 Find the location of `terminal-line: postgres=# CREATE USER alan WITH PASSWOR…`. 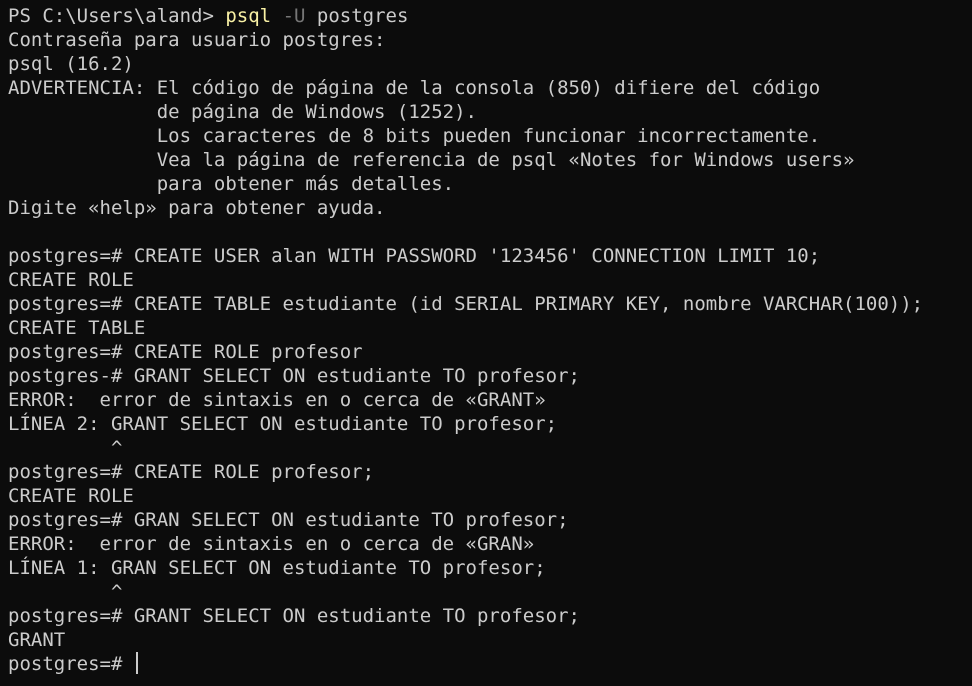

terminal-line: postgres=# CREATE USER alan WITH PASSWOR… is located at coordinates (414, 256).